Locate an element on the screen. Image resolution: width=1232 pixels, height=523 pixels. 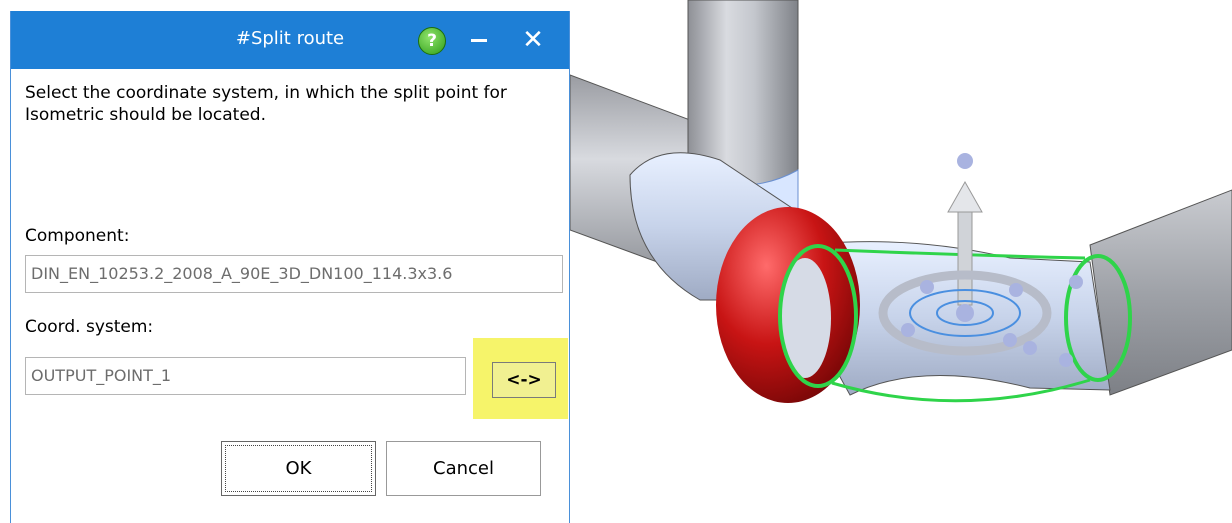
coord-system-field: OUTPUT_POINT_1 is located at coordinates (245, 376).